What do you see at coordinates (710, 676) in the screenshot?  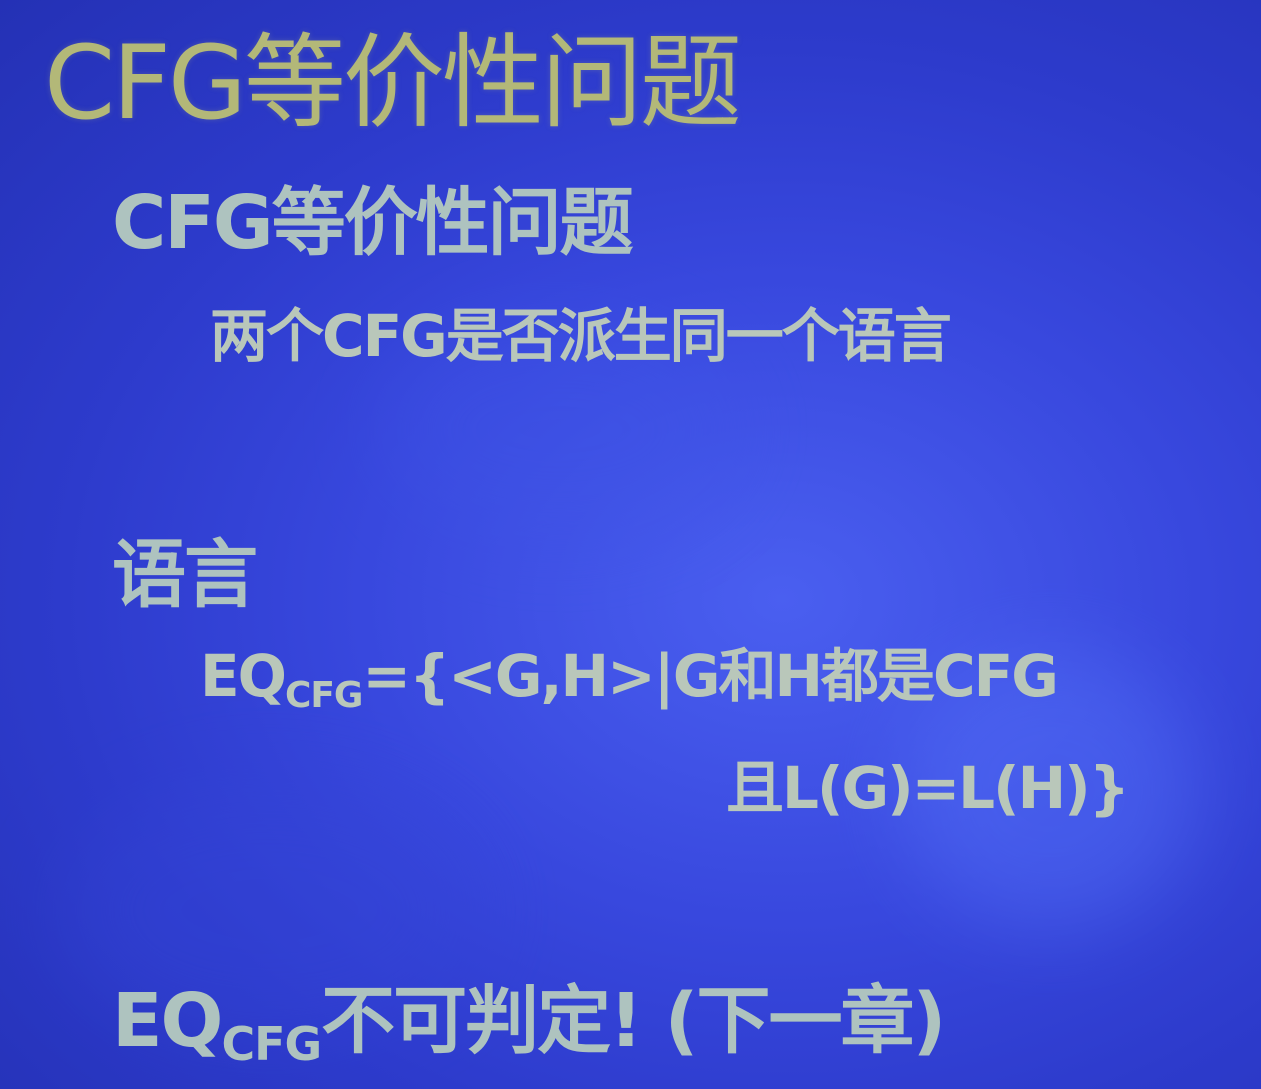 I see `set-definition: ={<G,H>|G和H都是CFG` at bounding box center [710, 676].